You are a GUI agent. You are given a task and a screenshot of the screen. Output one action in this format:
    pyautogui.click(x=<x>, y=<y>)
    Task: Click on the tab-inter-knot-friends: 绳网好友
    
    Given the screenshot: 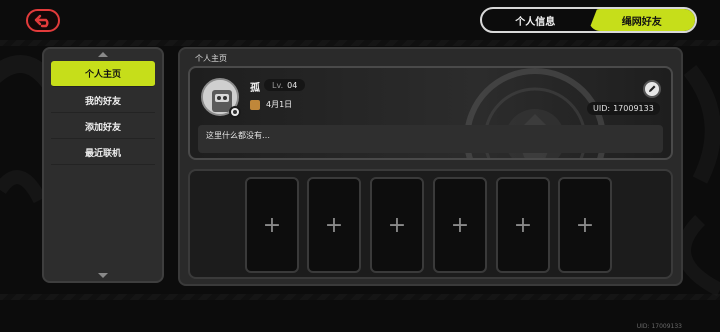 What is the action you would take?
    pyautogui.click(x=641, y=20)
    